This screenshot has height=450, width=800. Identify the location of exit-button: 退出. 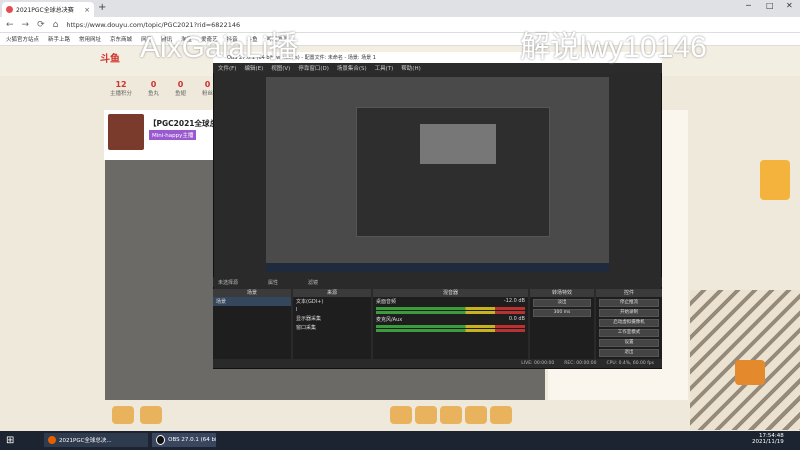
(629, 353).